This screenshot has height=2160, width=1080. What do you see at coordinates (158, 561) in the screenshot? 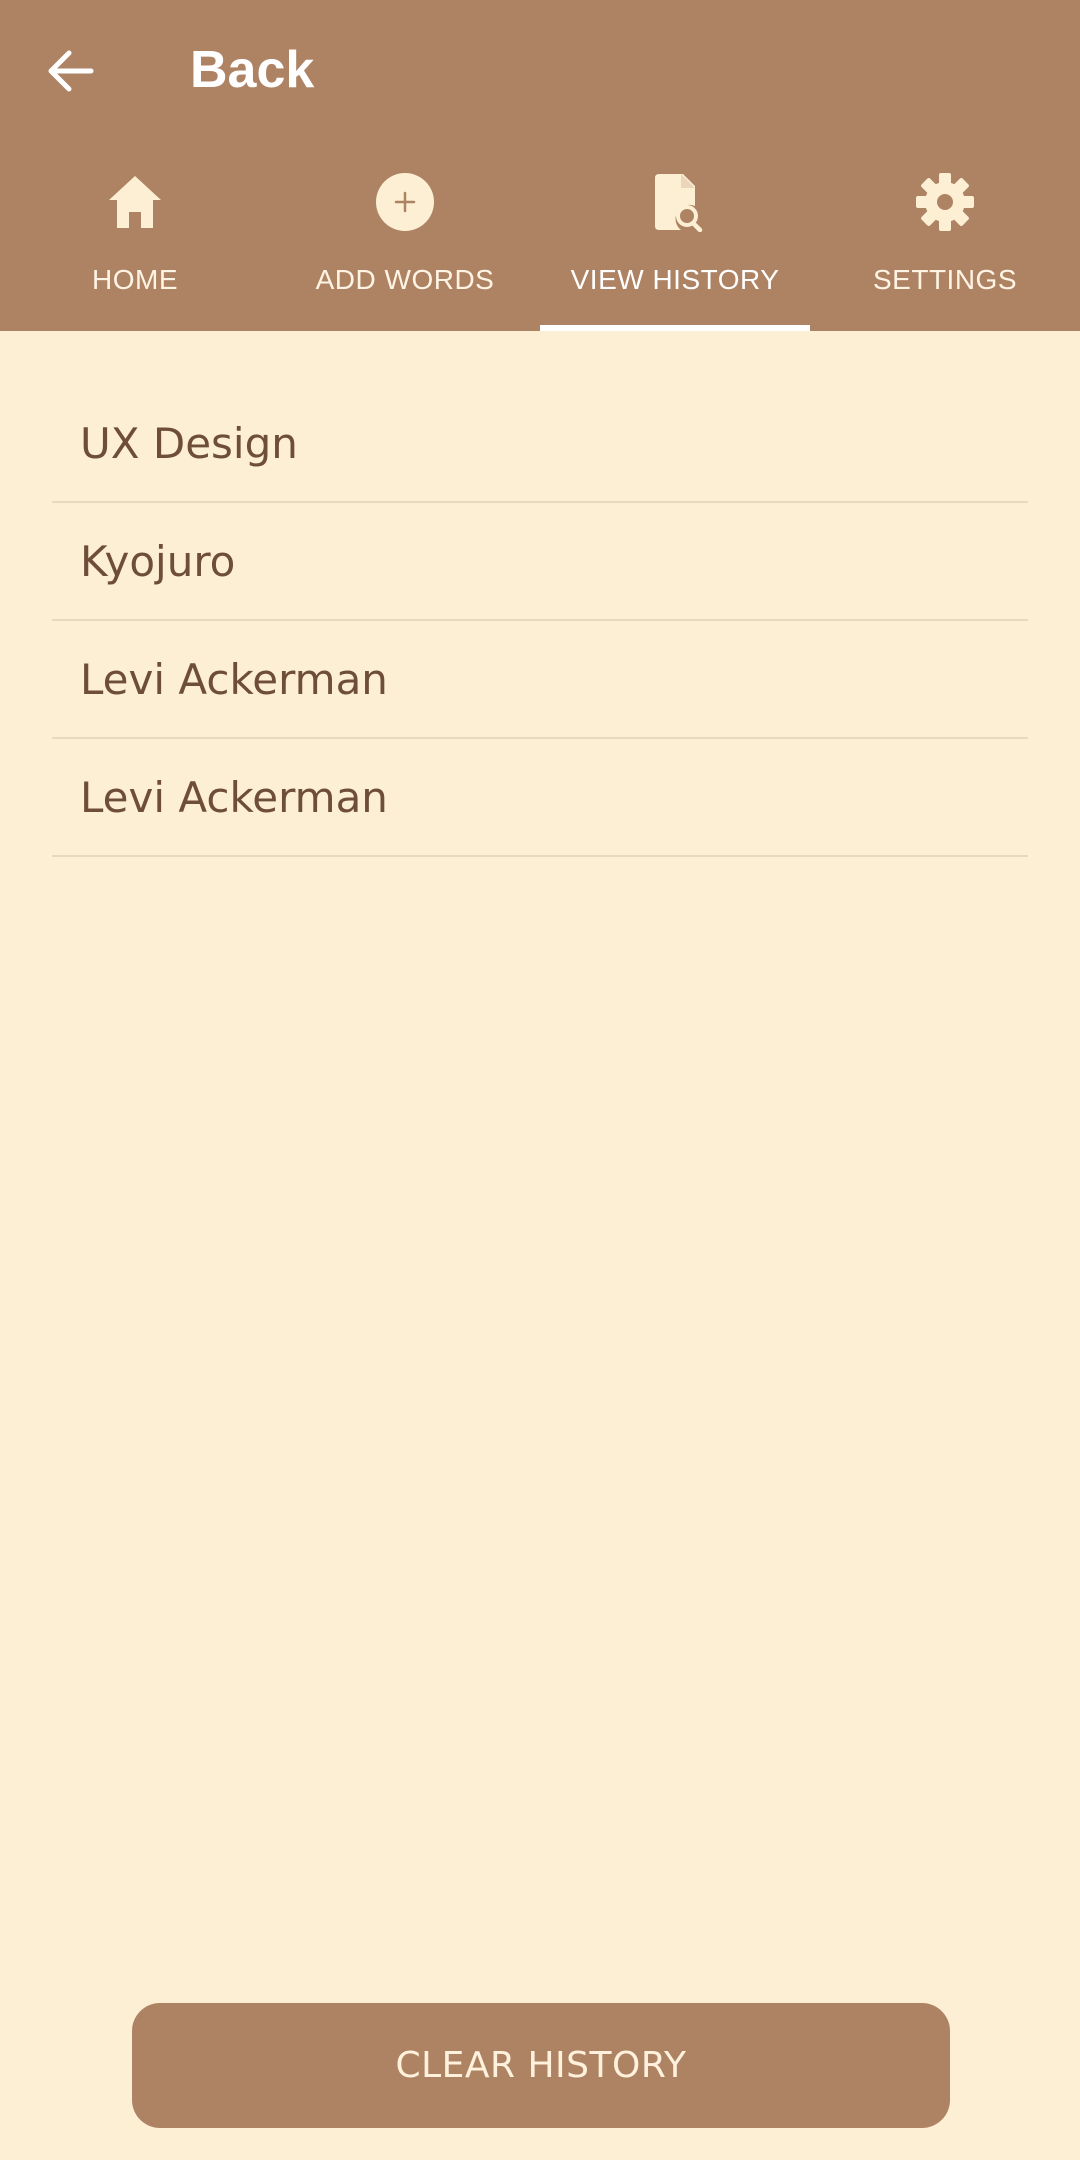
I see `history-item-label: Kyojuro` at bounding box center [158, 561].